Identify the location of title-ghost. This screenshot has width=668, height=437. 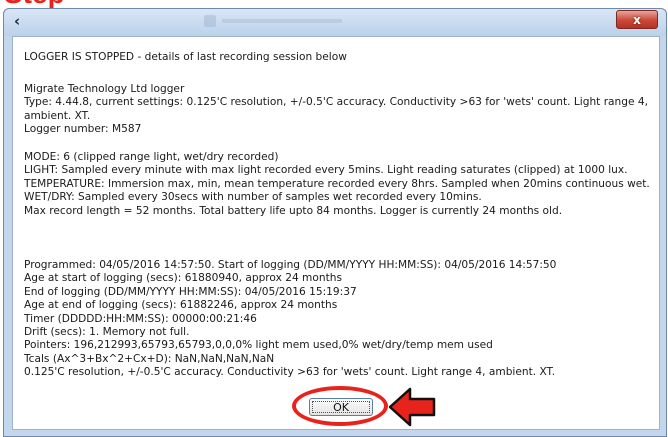
(279, 21).